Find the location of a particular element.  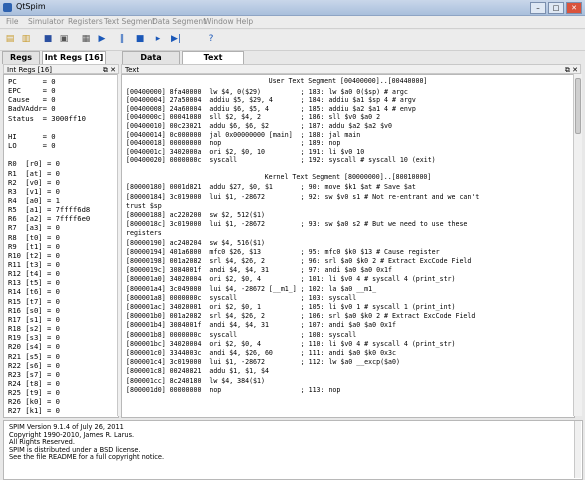

tab-text: Text is located at coordinates (213, 57).